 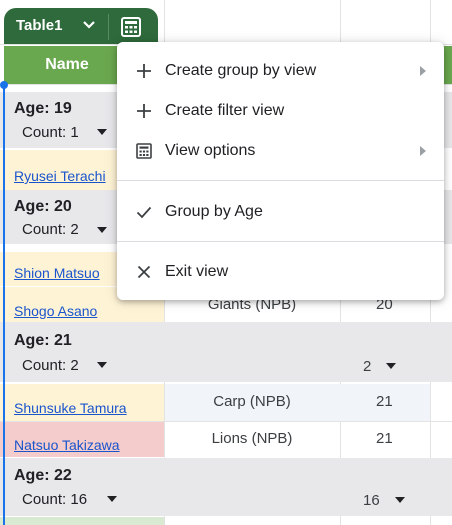 I want to click on group-summary-value: 16, so click(x=371, y=500).